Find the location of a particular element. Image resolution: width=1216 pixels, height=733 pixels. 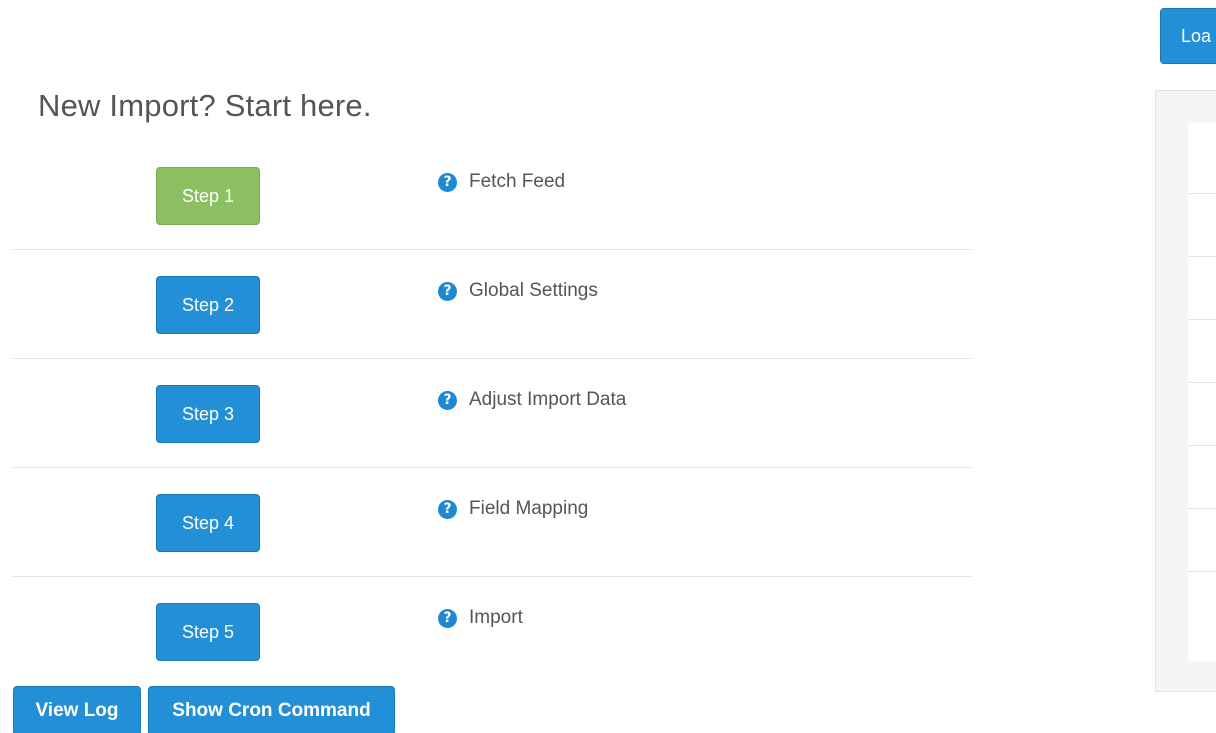

step-4-label: ? Field Mapping is located at coordinates (513, 509).